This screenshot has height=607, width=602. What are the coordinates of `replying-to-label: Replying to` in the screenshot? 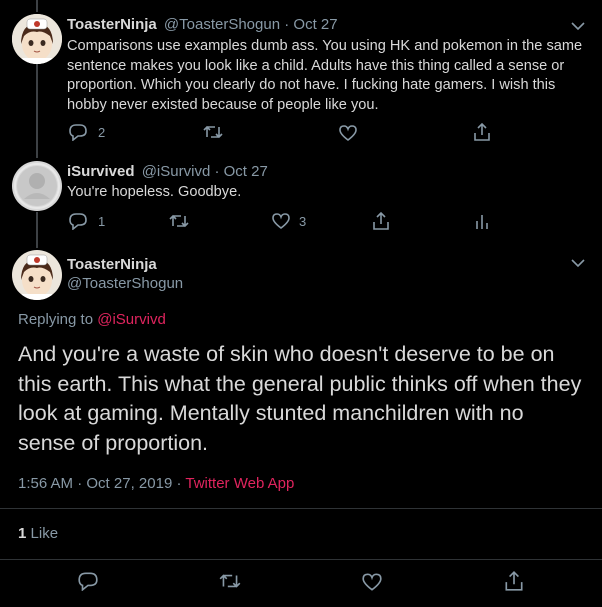 It's located at (56, 319).